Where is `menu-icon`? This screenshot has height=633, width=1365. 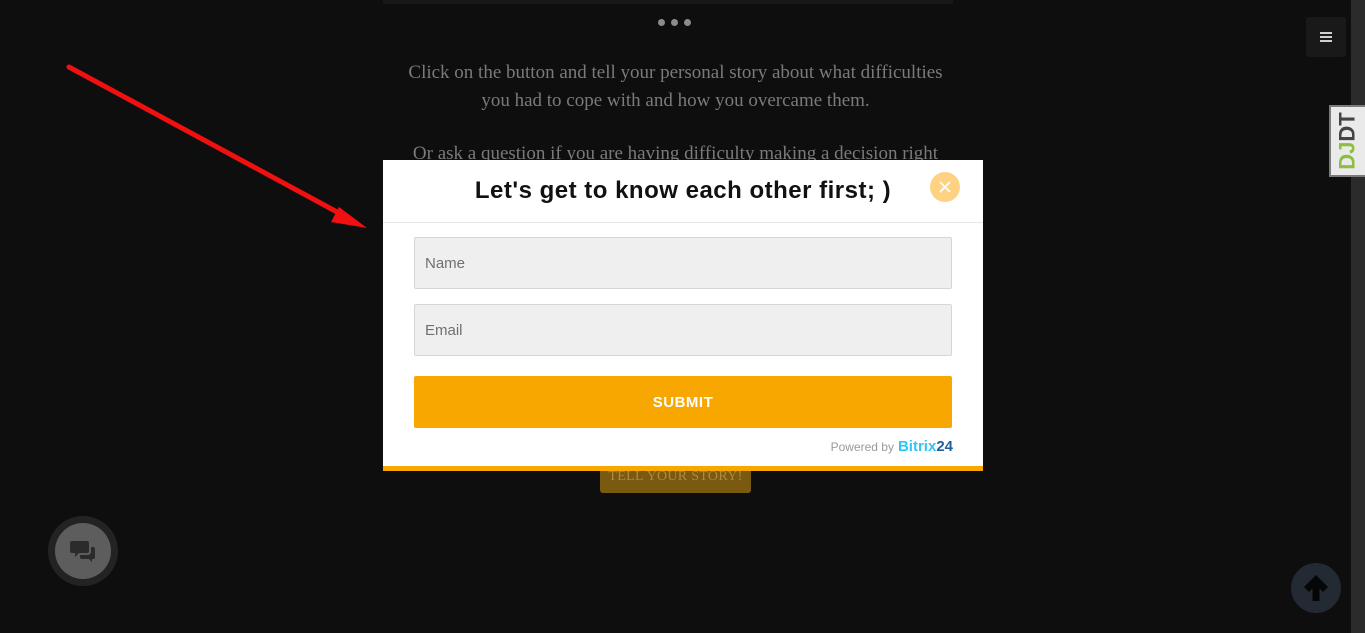 menu-icon is located at coordinates (1326, 37).